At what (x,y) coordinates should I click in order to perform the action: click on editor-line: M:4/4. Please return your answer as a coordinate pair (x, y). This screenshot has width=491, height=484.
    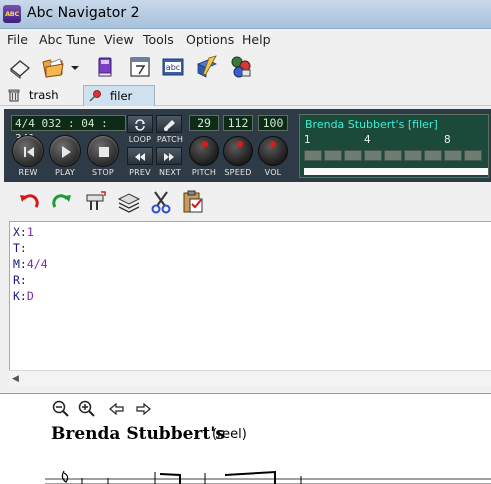
    Looking at the image, I should click on (30, 264).